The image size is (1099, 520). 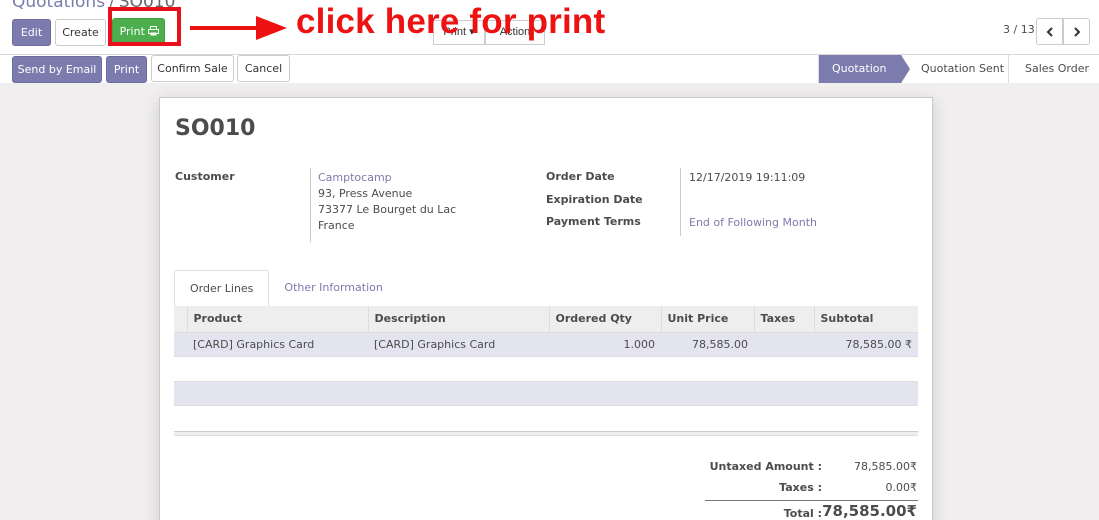 I want to click on payment-terms-label: Payment Terms, so click(x=593, y=221).